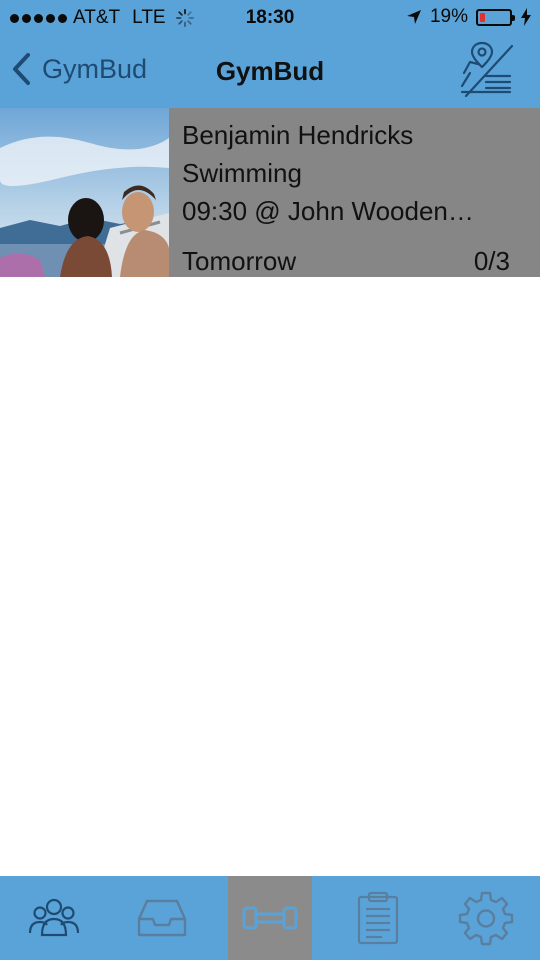 The height and width of the screenshot is (960, 540). I want to click on map-pin-off-icon, so click(487, 69).